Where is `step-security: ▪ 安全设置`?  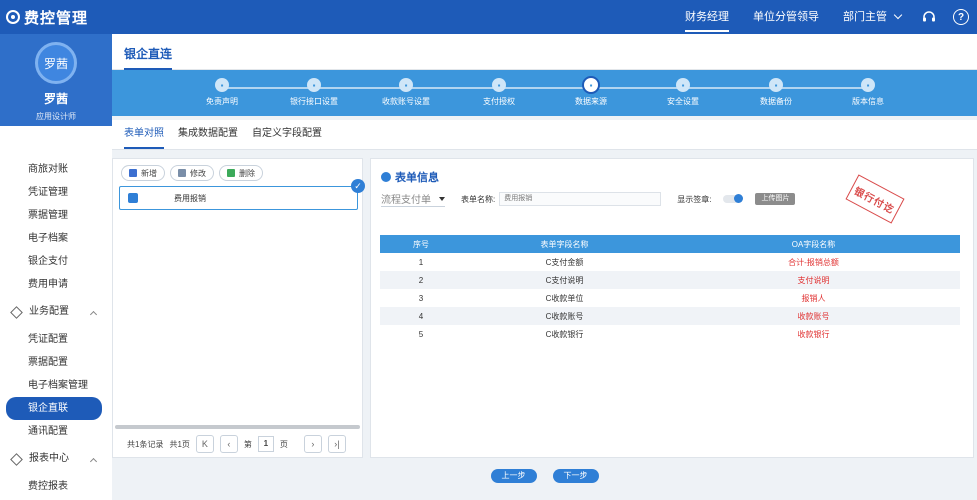
step-security: ▪ 安全设置 is located at coordinates (683, 92).